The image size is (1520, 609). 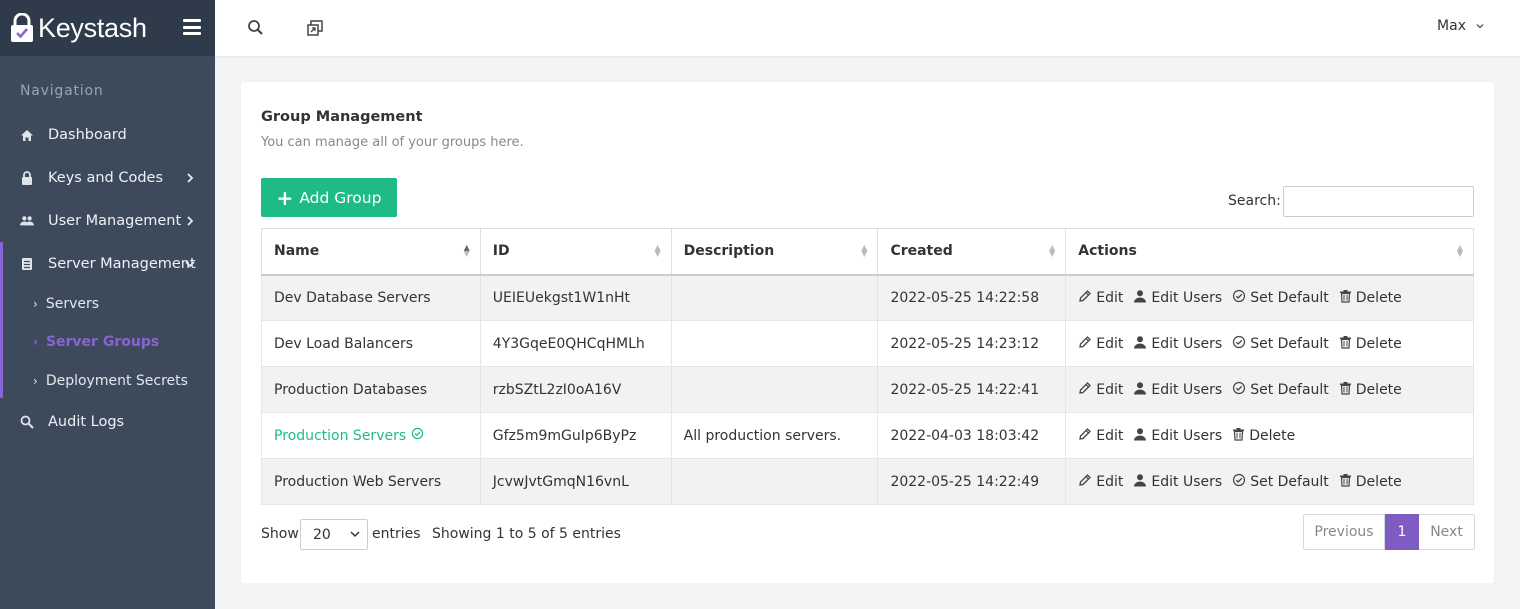 I want to click on page-title: Group Management, so click(x=342, y=117).